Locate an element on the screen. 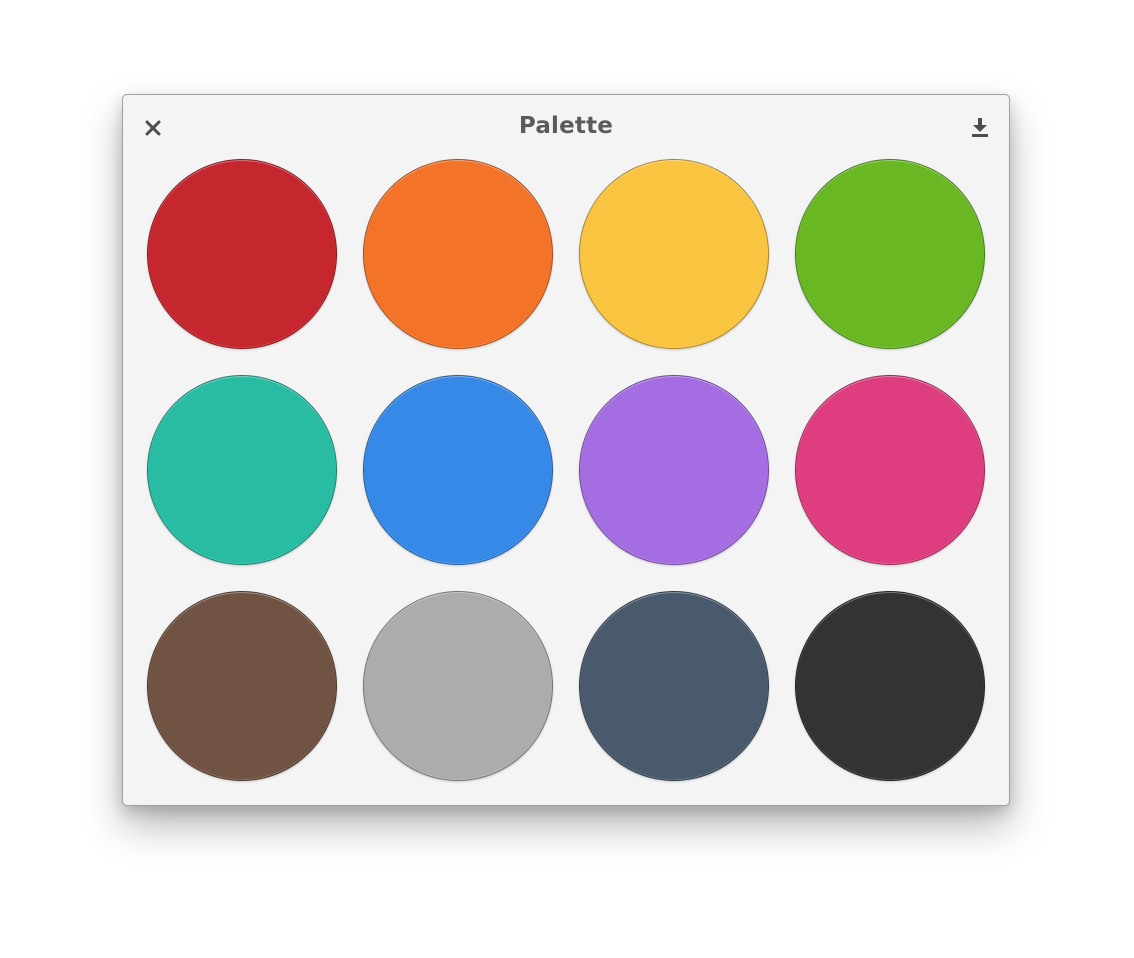 This screenshot has width=1134, height=958. swatch-yellow is located at coordinates (674, 254).